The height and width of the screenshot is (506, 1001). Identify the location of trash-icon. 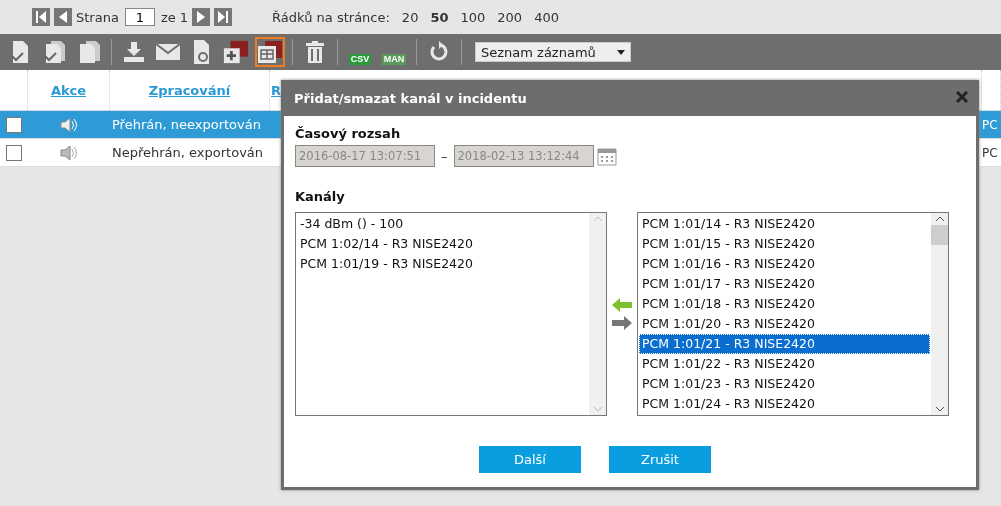
(315, 52).